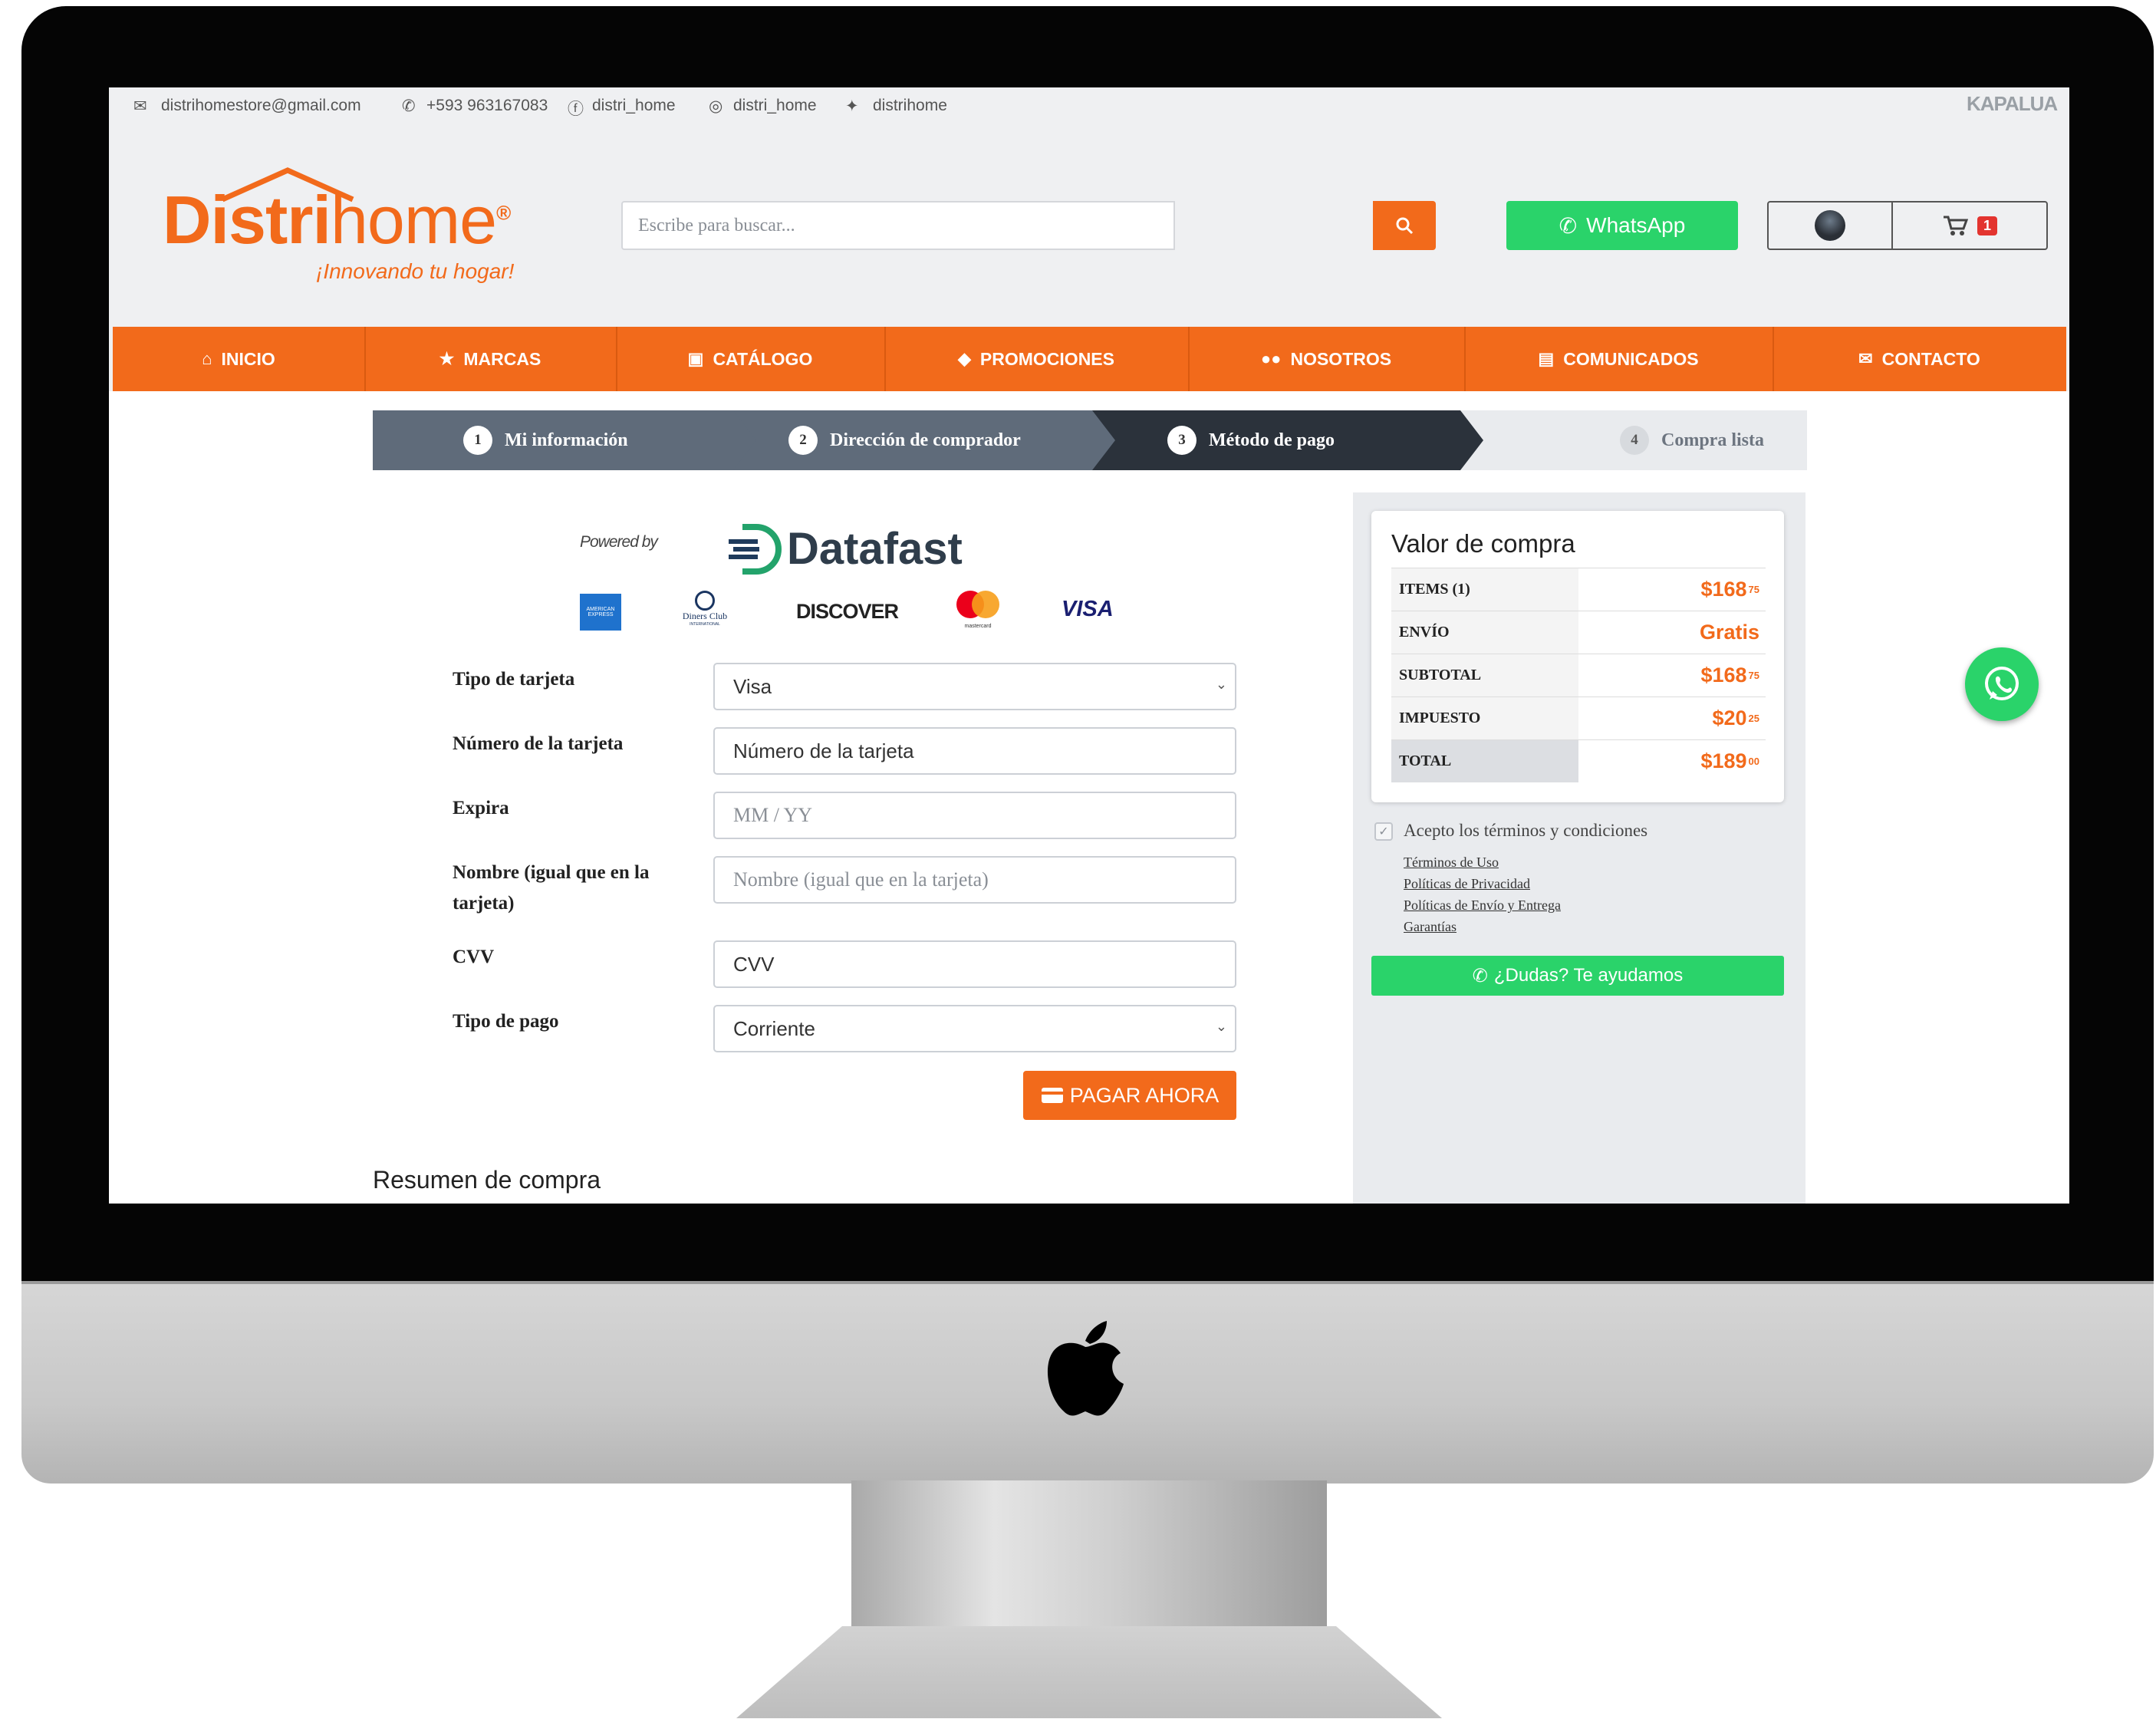 Image resolution: width=2156 pixels, height=1719 pixels. Describe the element at coordinates (1526, 830) in the screenshot. I see `terms-label: Acepto los términos y condiciones` at that location.